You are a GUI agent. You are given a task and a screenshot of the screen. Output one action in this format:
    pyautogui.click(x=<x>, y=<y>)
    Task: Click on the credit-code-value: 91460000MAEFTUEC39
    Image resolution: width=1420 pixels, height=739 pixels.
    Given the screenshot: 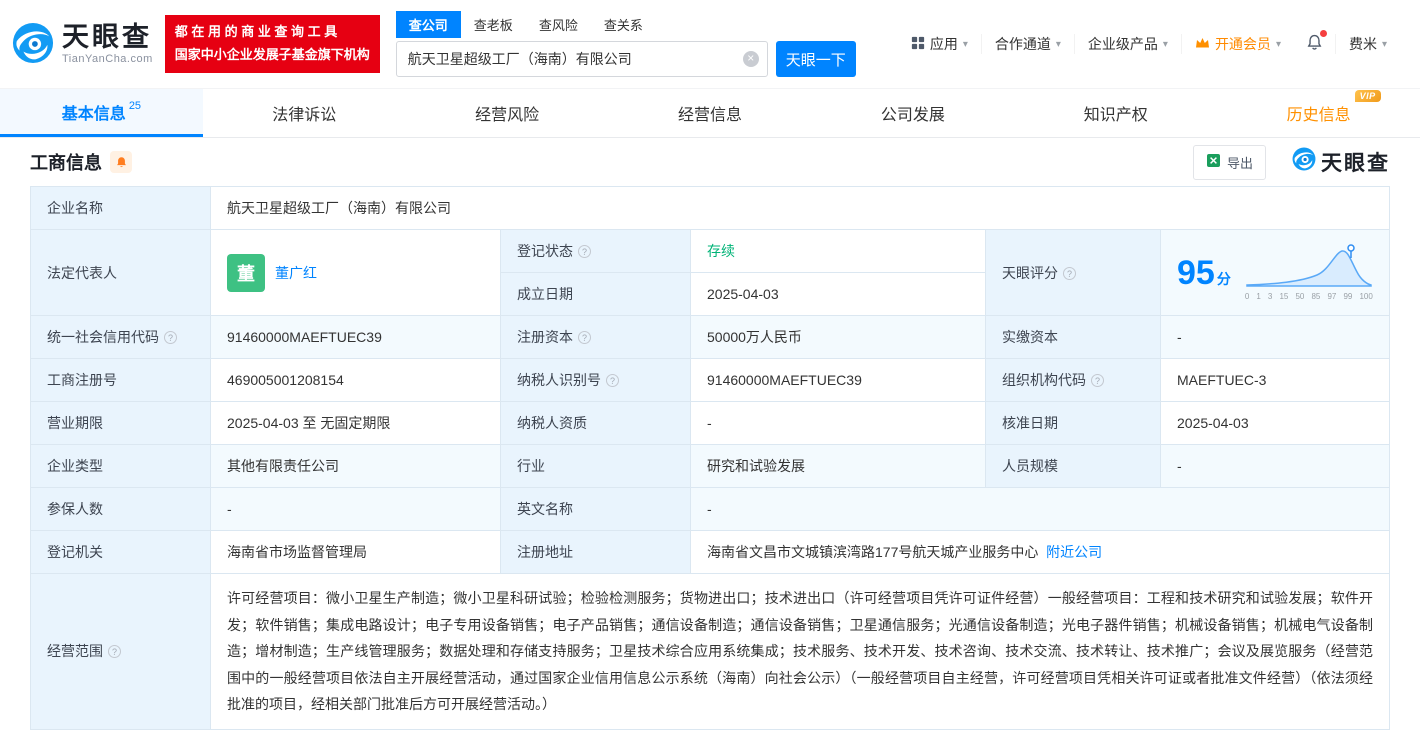 What is the action you would take?
    pyautogui.click(x=355, y=337)
    